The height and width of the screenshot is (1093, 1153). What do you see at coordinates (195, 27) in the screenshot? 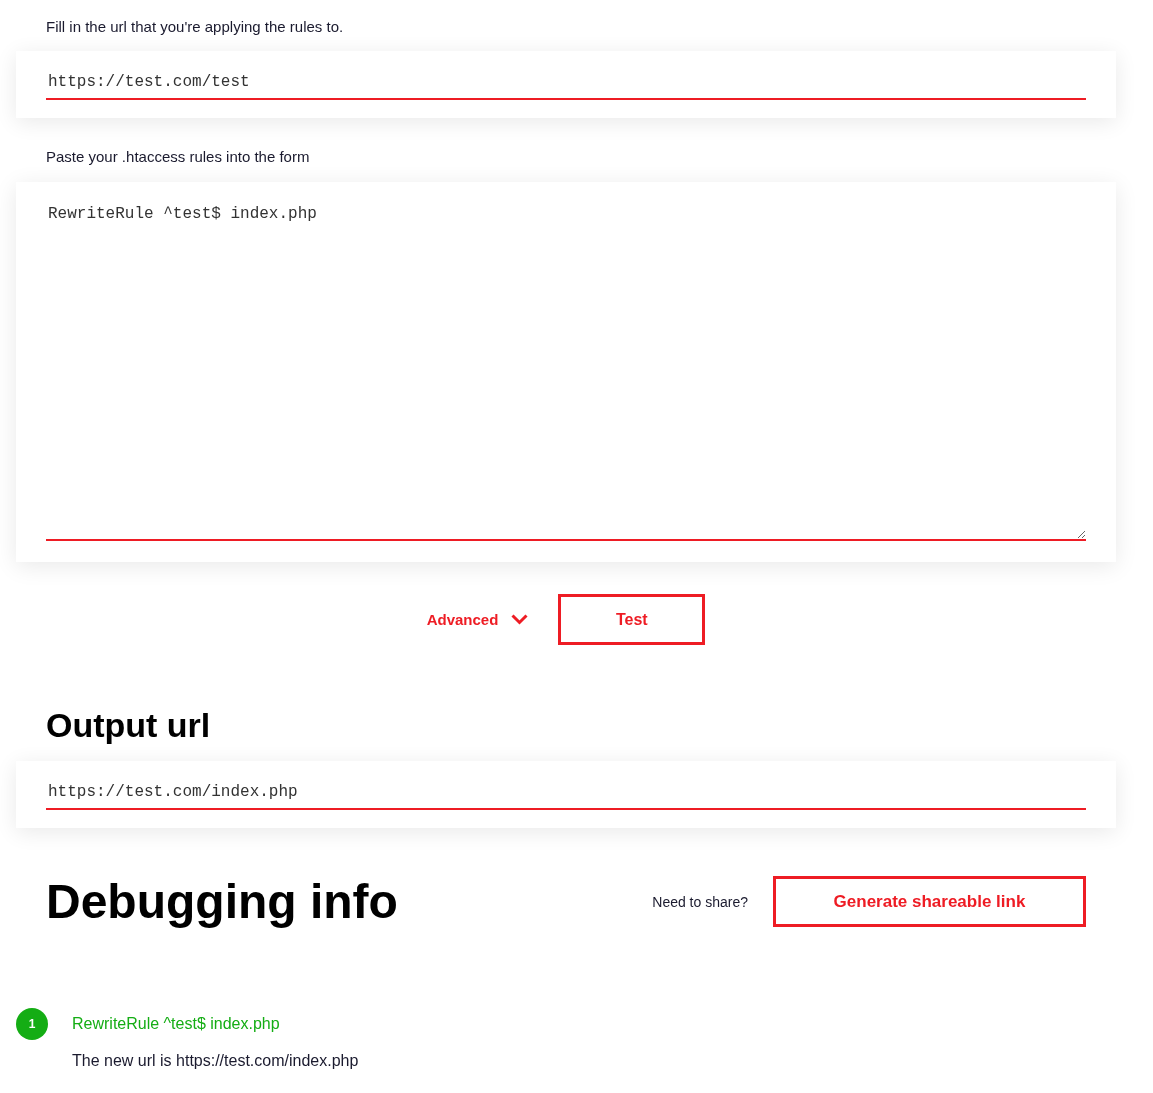
I see `url-prompt-label: Fill in the url that you're applying the rules to.` at bounding box center [195, 27].